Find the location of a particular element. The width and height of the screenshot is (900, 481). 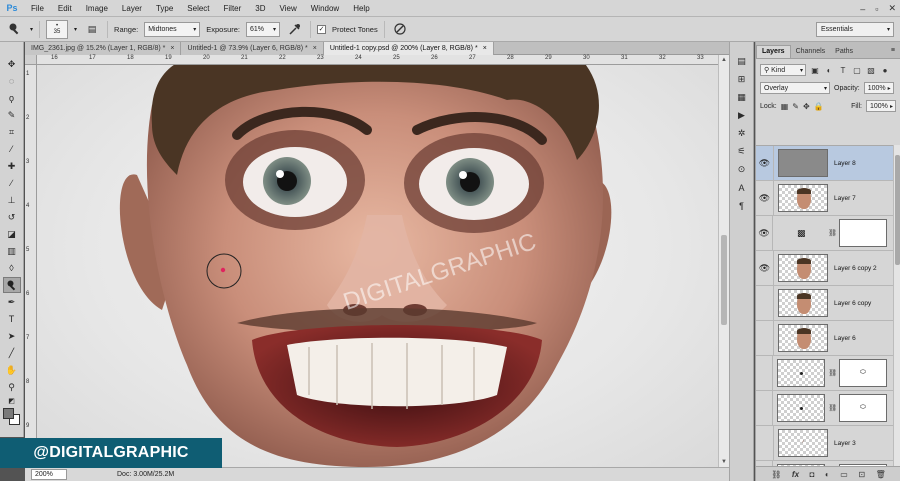

tablet-pressure-icon is located at coordinates (400, 29).